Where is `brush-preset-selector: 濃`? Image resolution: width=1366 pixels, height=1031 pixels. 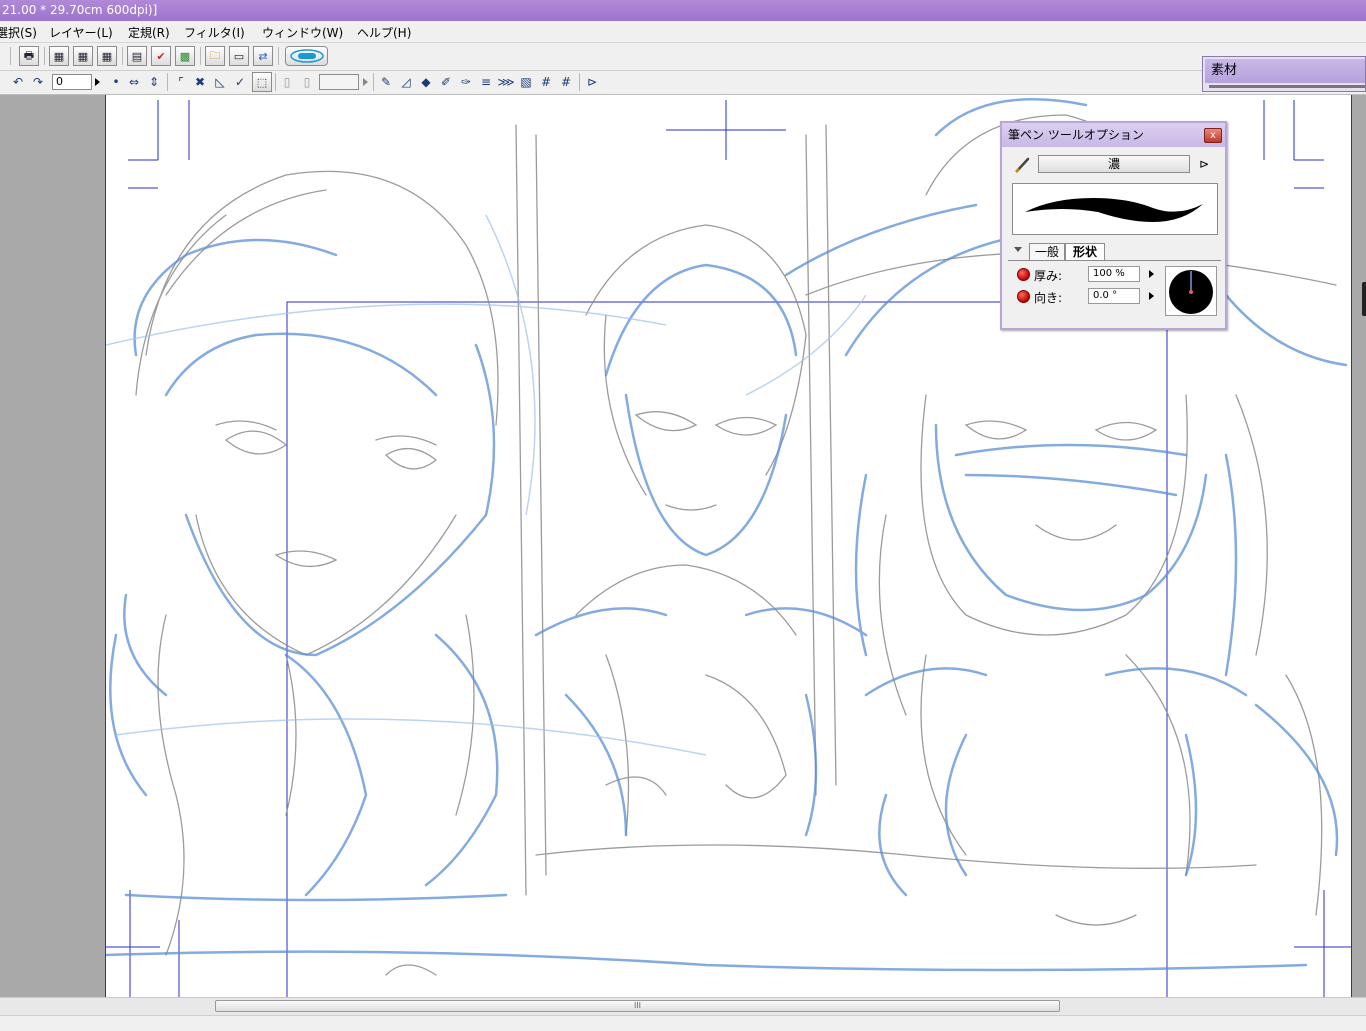 brush-preset-selector: 濃 is located at coordinates (1114, 164).